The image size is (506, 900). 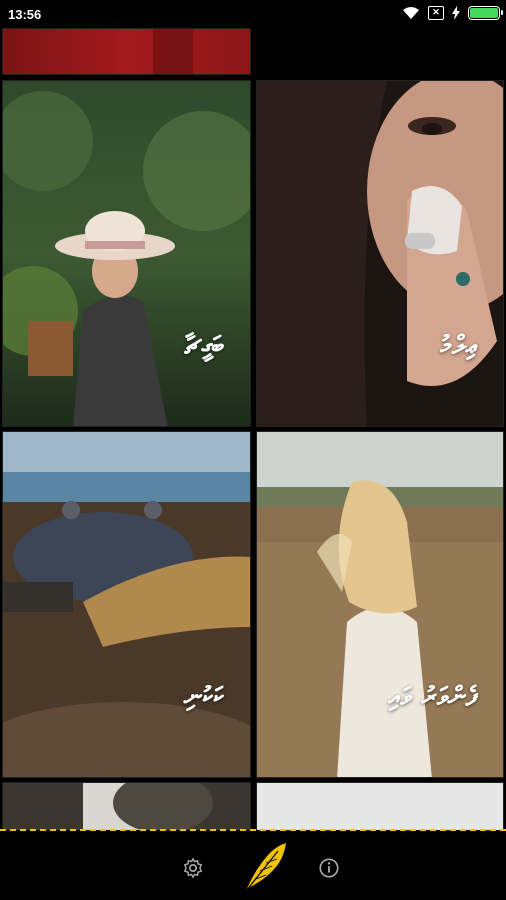 I want to click on topic-tile-red, so click(x=126, y=51).